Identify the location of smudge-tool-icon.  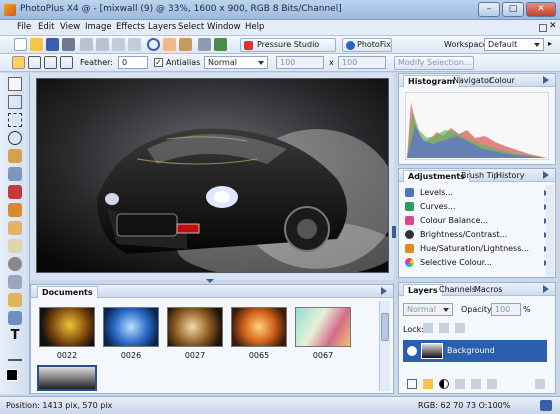
(15, 282).